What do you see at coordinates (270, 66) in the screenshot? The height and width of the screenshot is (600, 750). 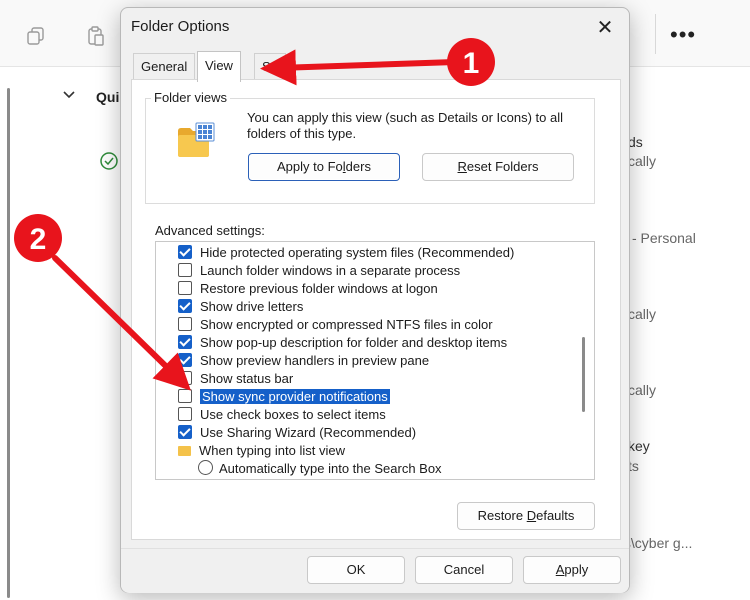 I see `tab-search: Se` at bounding box center [270, 66].